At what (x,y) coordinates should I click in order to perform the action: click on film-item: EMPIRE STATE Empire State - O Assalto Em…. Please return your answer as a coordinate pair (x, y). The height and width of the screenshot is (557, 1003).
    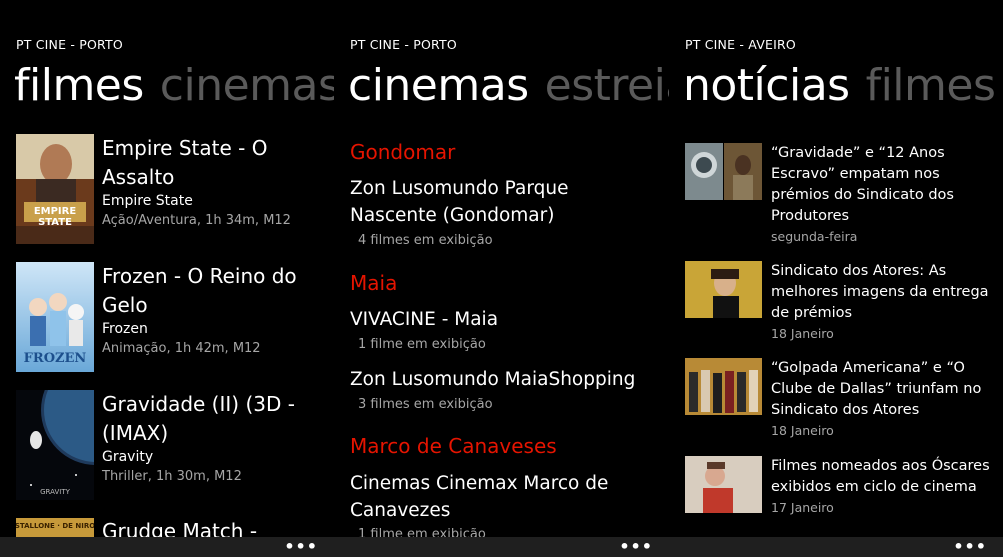
    Looking at the image, I should click on (175, 191).